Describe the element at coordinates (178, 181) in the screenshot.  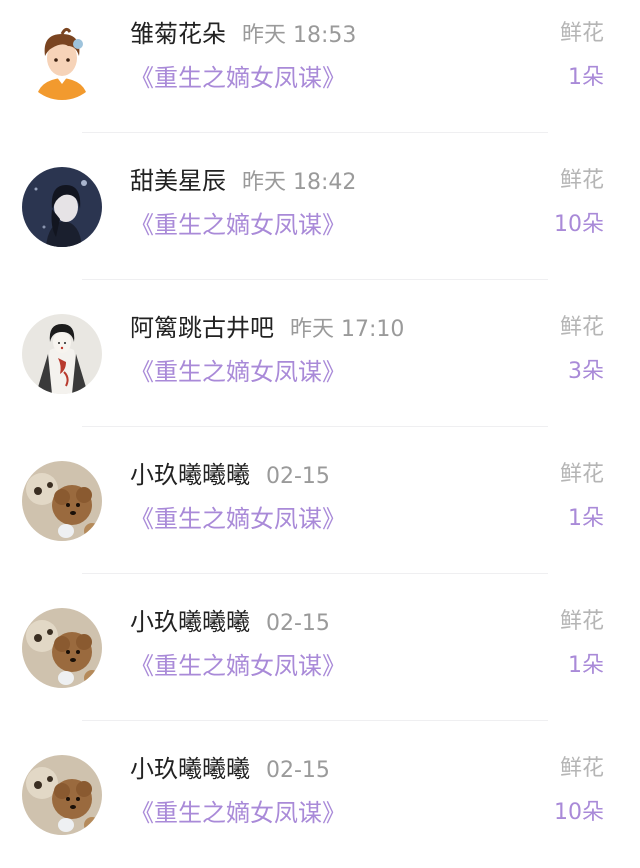
I see `sender-name-text: 甜美星辰` at that location.